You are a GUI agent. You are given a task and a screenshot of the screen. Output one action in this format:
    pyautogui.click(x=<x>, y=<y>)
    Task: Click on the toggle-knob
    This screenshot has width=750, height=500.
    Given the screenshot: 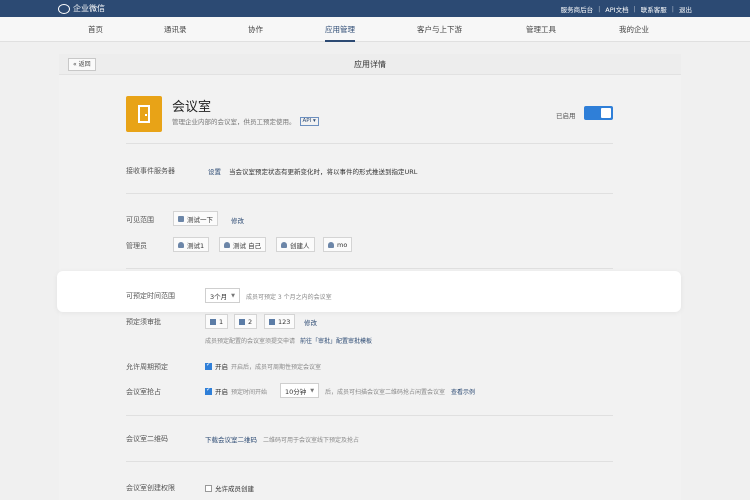 What is the action you would take?
    pyautogui.click(x=606, y=113)
    